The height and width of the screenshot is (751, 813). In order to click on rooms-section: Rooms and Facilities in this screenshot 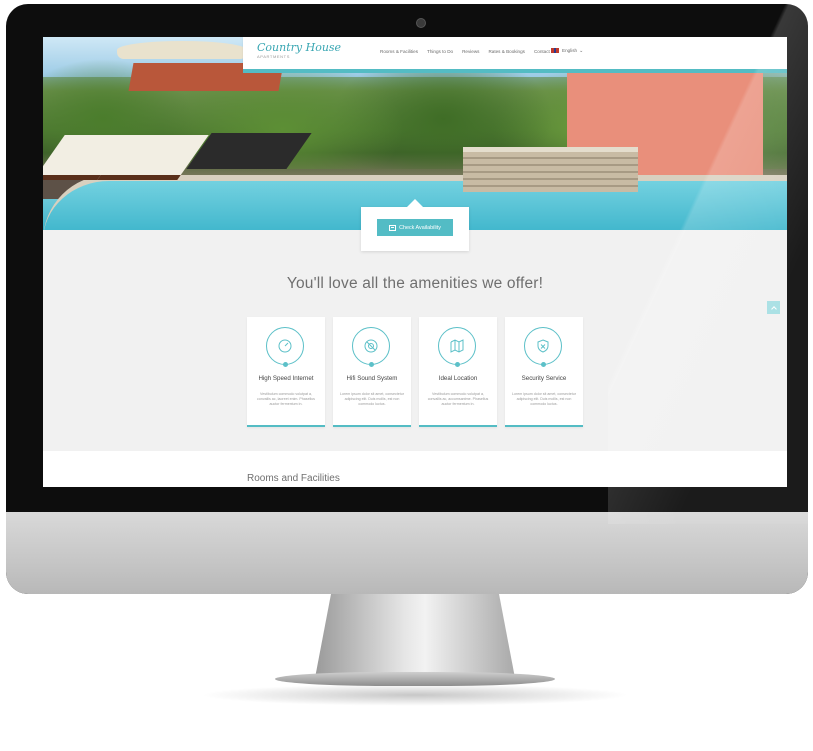, I will do `click(415, 469)`.